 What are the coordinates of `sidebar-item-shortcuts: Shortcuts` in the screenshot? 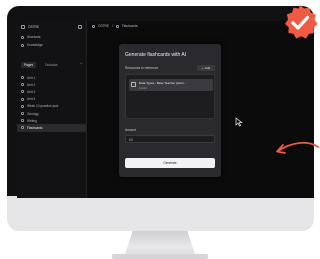 It's located at (51, 37).